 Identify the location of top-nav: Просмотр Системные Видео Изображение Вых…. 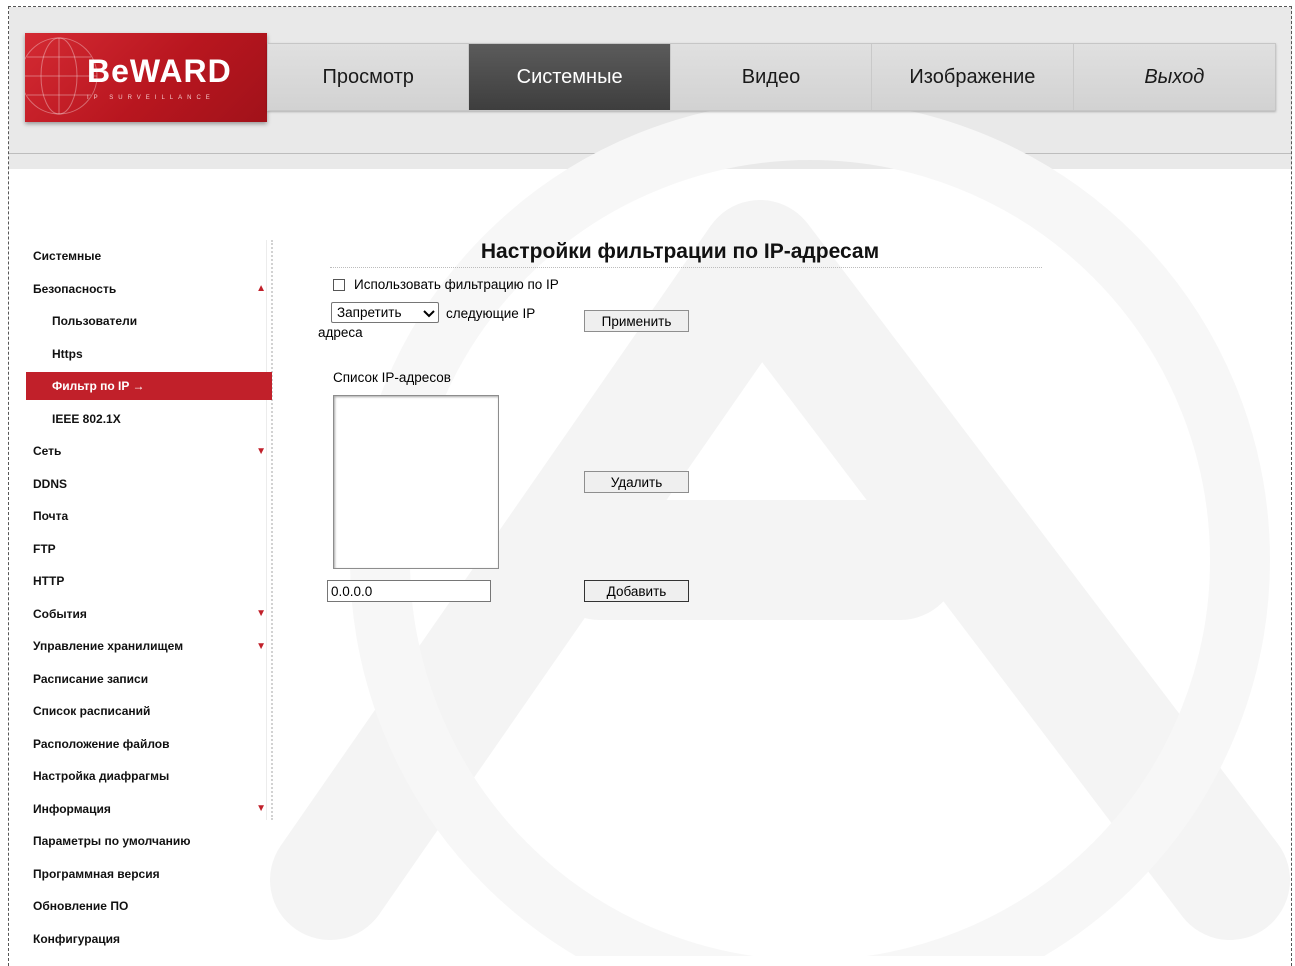
(771, 77).